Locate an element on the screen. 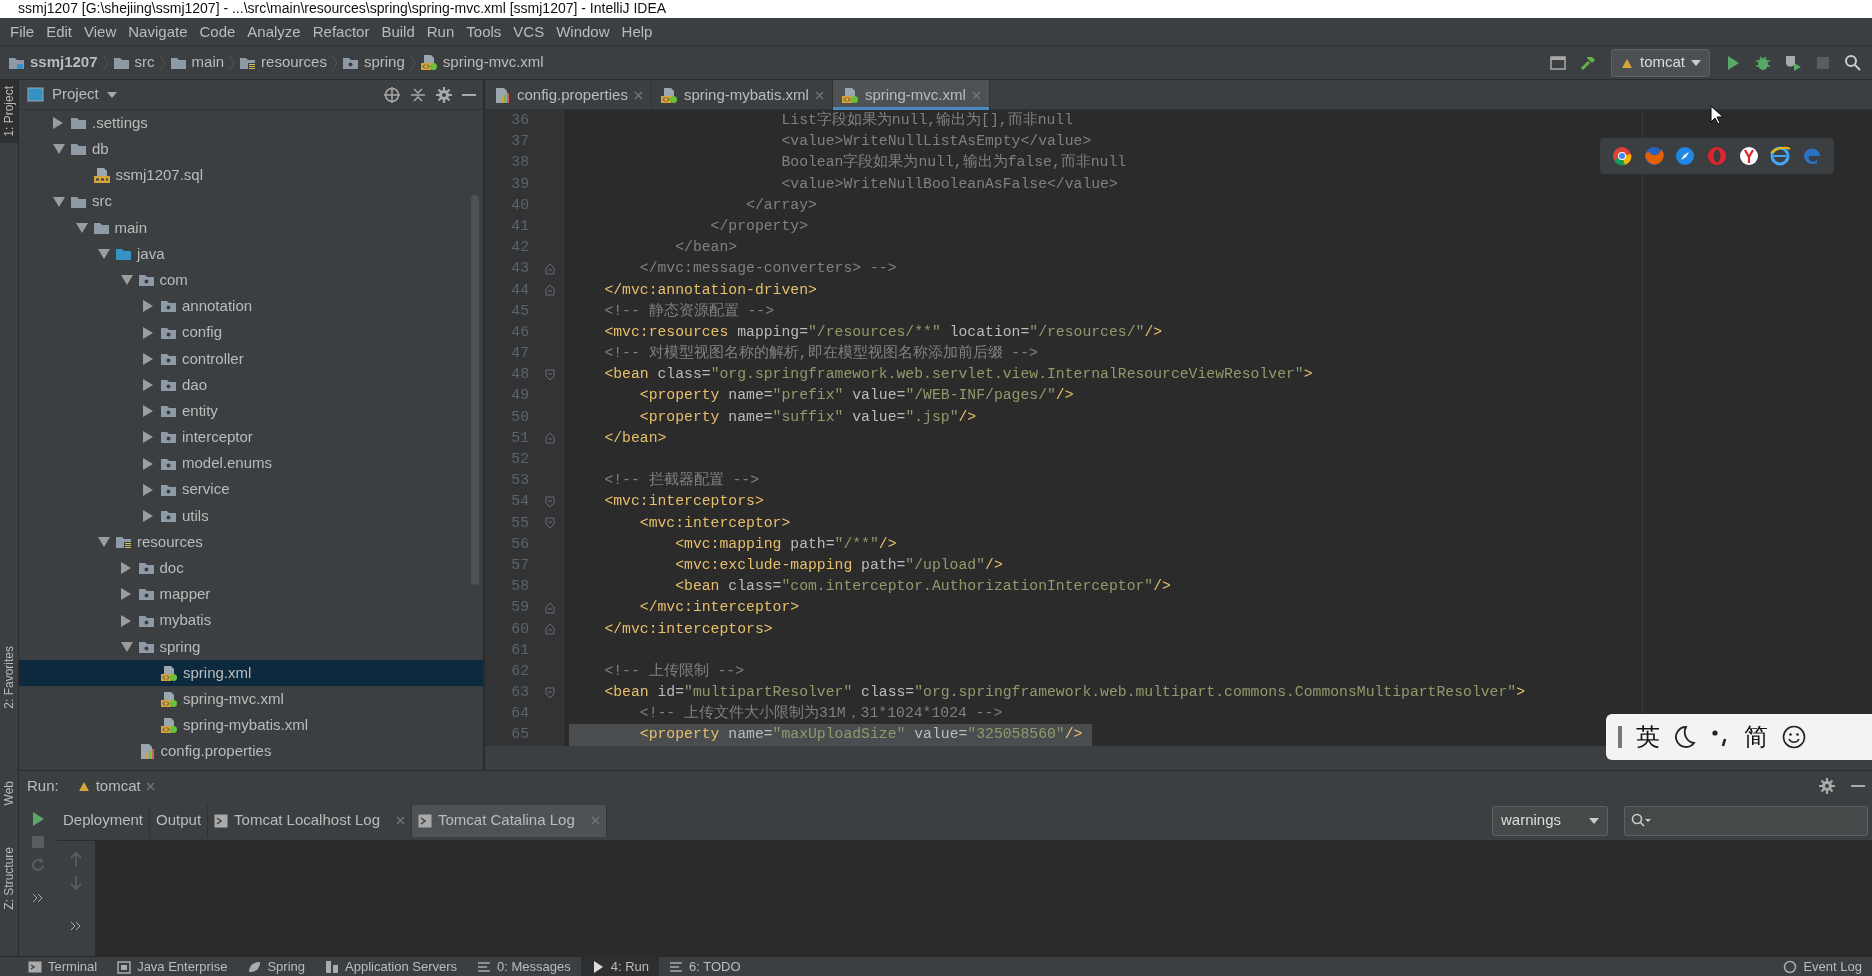  tree-item: java is located at coordinates (251, 254).